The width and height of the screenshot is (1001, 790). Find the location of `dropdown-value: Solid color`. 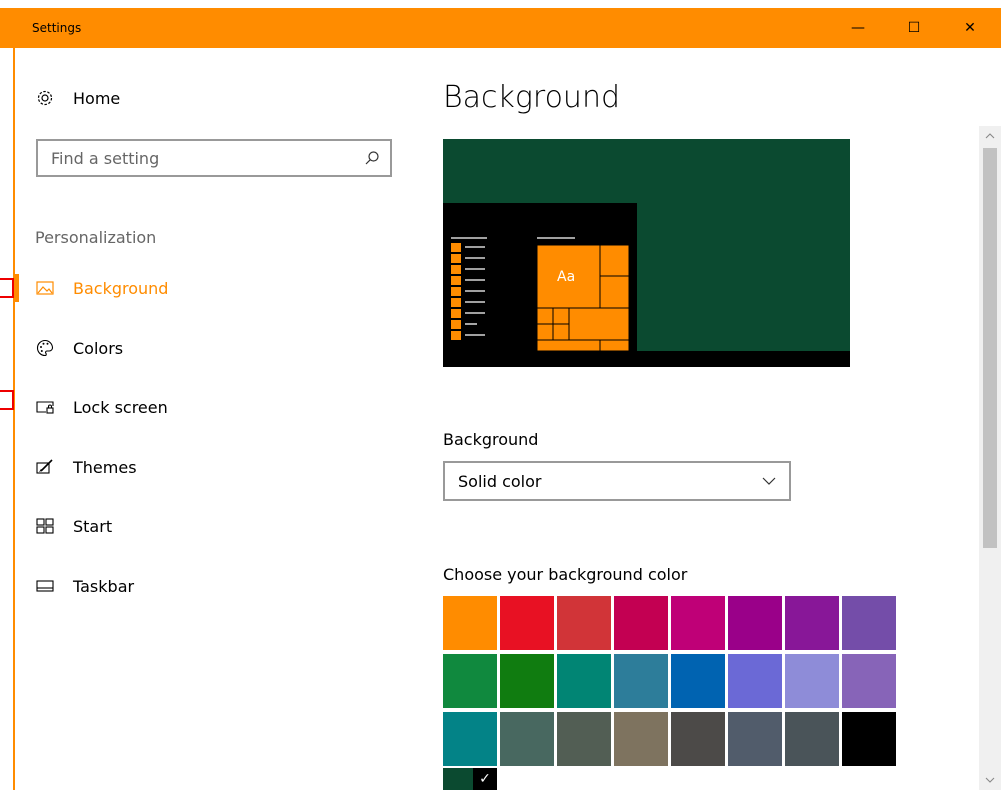

dropdown-value: Solid color is located at coordinates (500, 481).